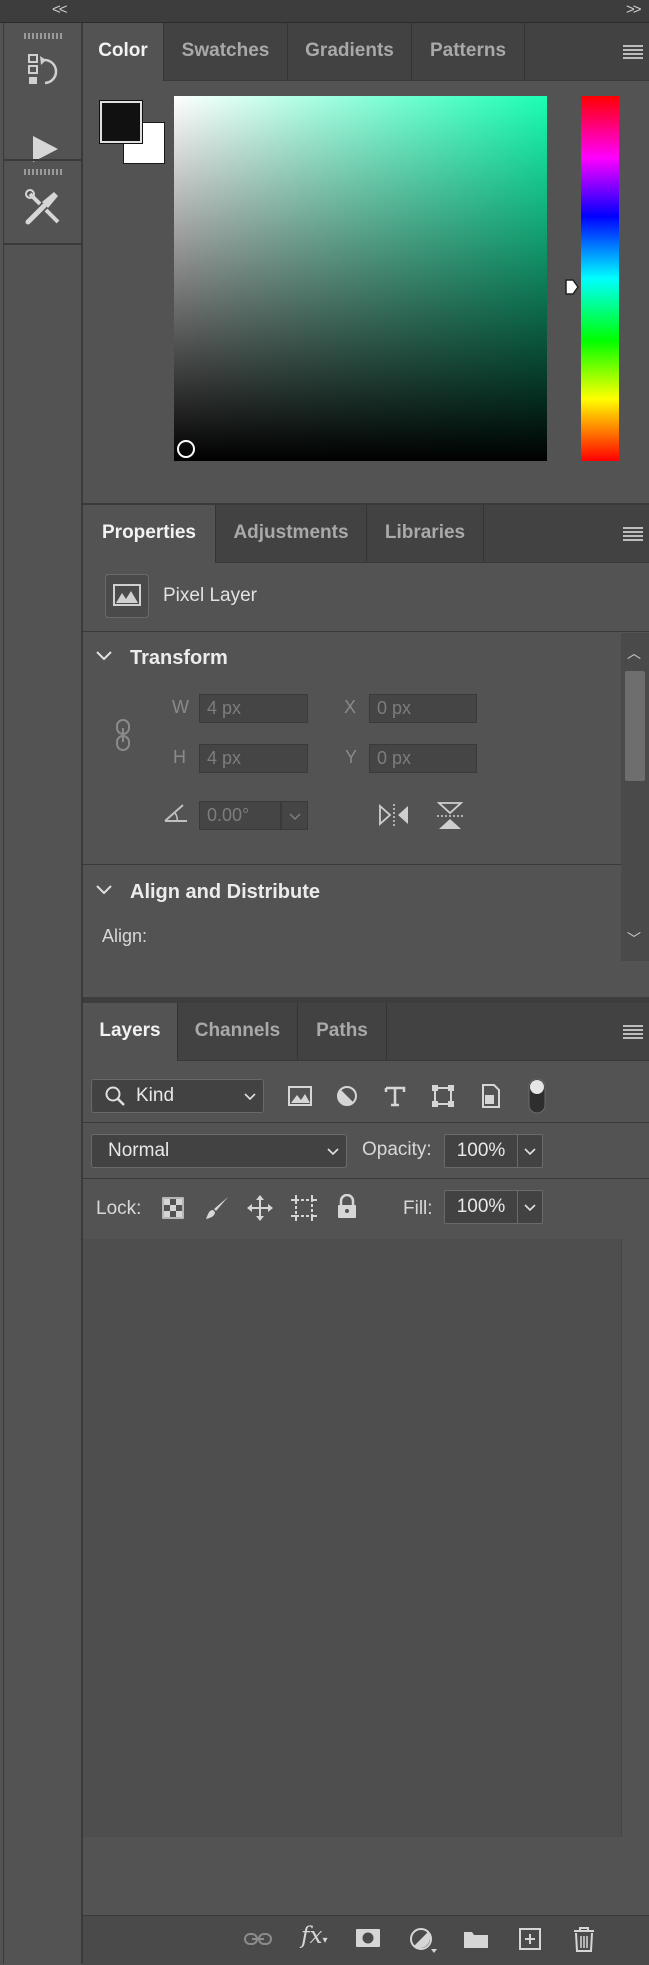 The image size is (649, 1965). Describe the element at coordinates (44, 72) in the screenshot. I see `history-icon` at that location.